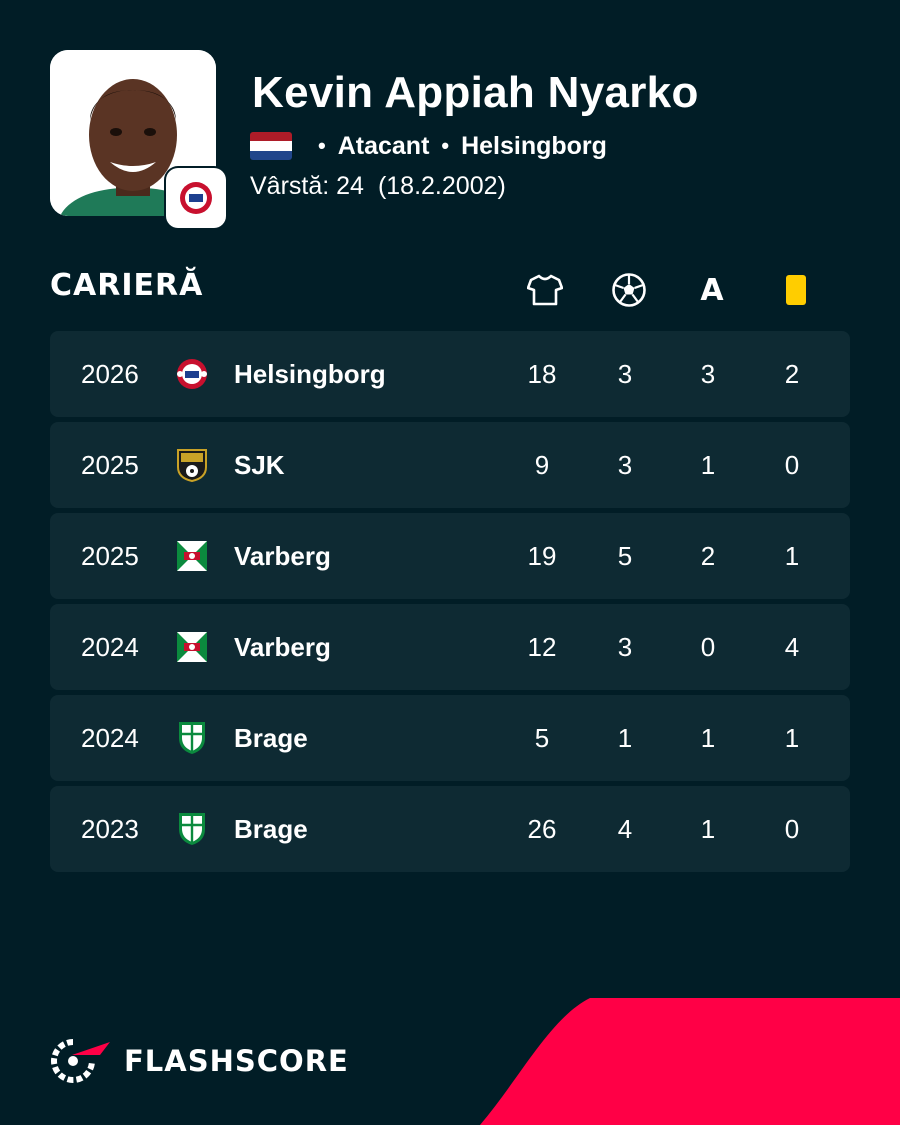 The width and height of the screenshot is (900, 1125). Describe the element at coordinates (475, 92) in the screenshot. I see `player-name: Kevin Appiah Nyarko` at that location.